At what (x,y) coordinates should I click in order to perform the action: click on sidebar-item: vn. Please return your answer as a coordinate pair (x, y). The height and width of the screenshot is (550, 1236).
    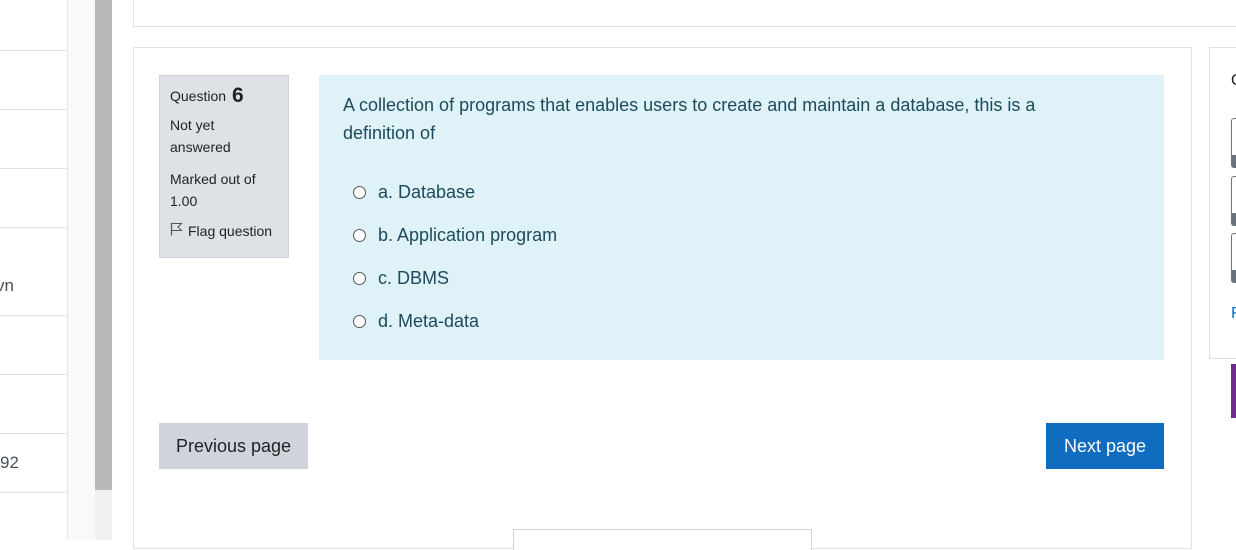
    Looking at the image, I should click on (33, 272).